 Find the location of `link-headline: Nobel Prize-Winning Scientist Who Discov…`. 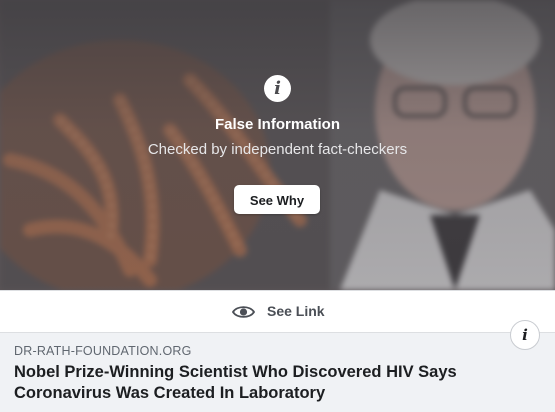

link-headline: Nobel Prize-Winning Scientist Who Discov… is located at coordinates (264, 383).